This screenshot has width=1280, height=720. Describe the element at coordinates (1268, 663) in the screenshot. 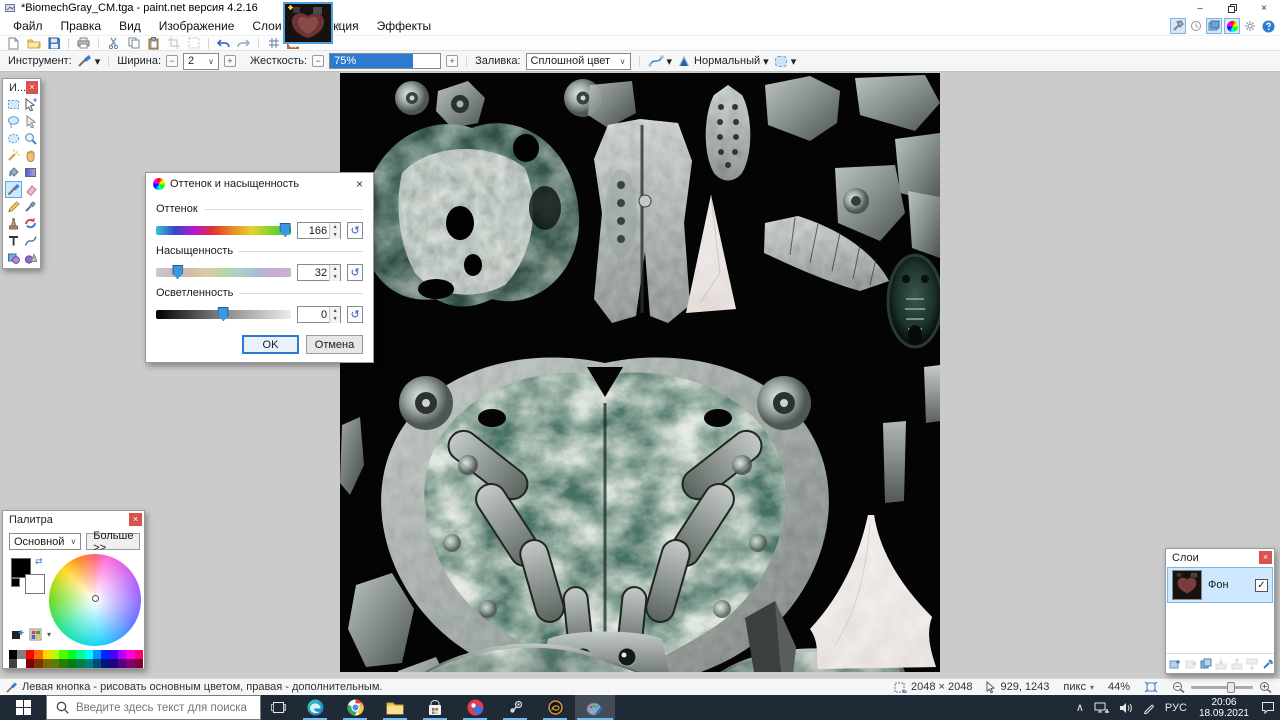

I see `layer-properties-icon` at that location.